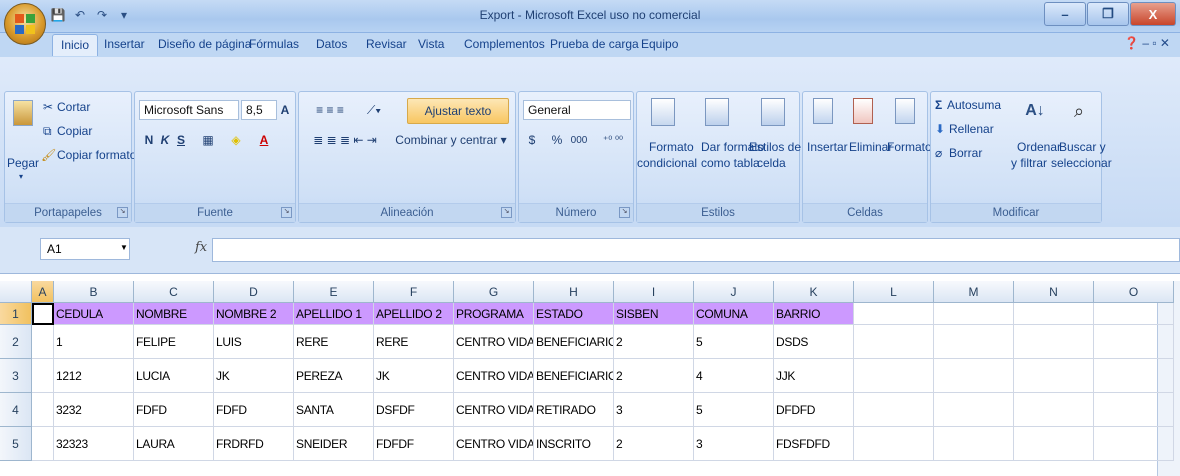  What do you see at coordinates (1134, 292) in the screenshot?
I see `column-header-o: O` at bounding box center [1134, 292].